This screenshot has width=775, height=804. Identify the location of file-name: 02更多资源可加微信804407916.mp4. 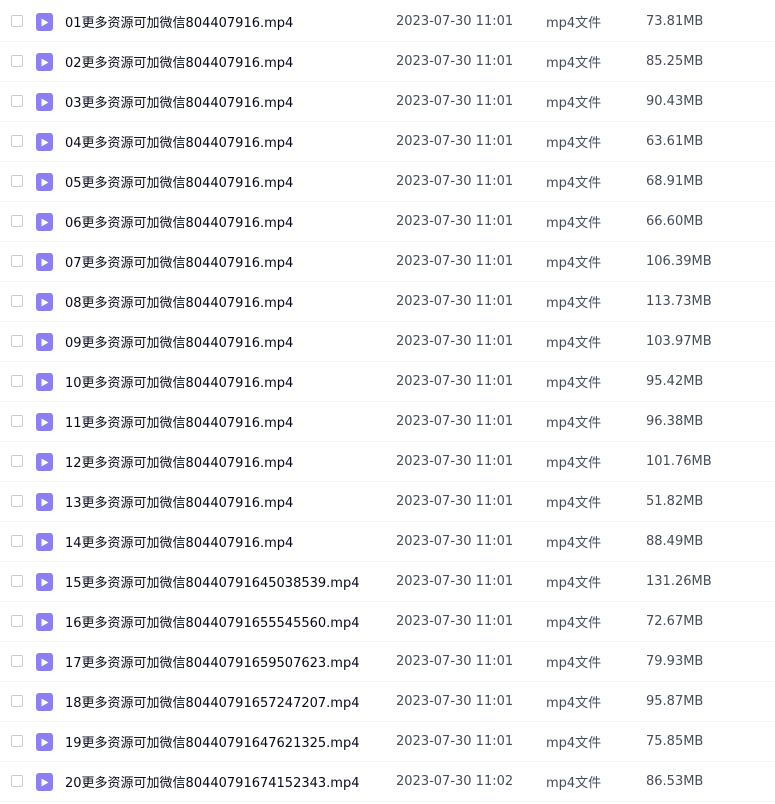
(179, 61).